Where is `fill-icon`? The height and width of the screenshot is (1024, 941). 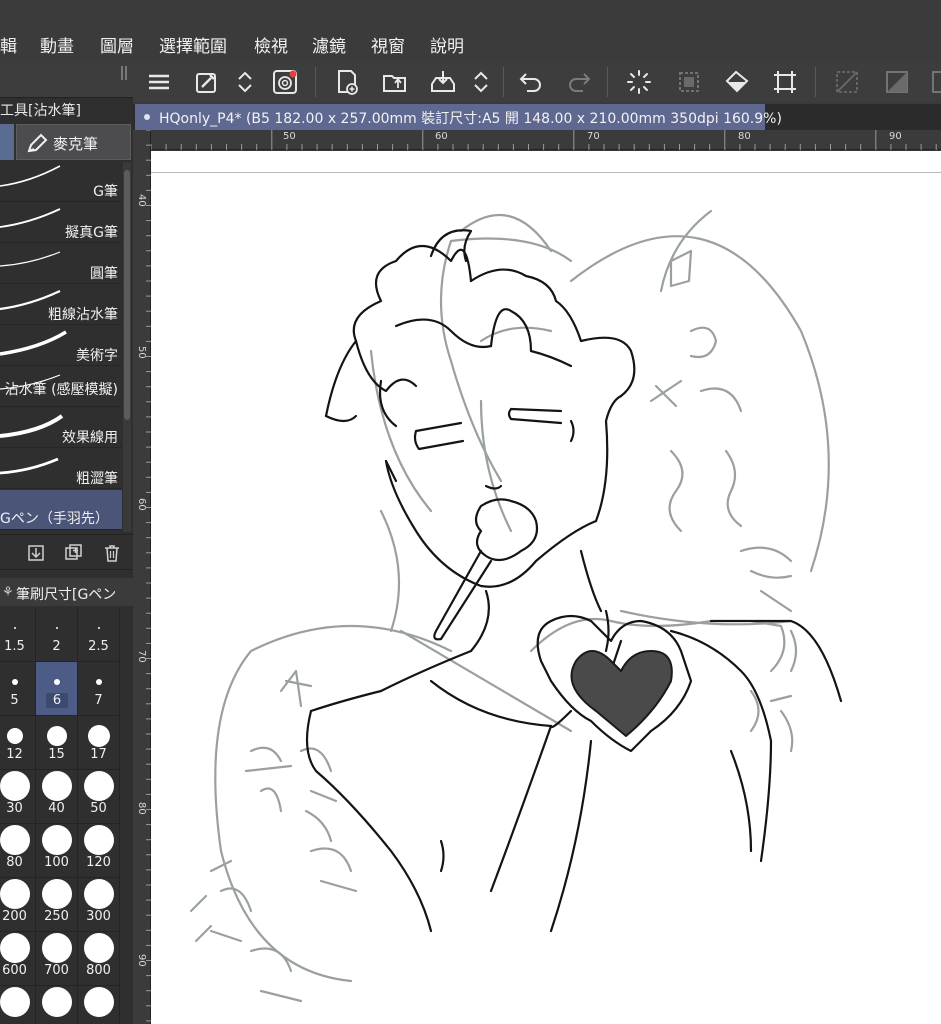 fill-icon is located at coordinates (737, 82).